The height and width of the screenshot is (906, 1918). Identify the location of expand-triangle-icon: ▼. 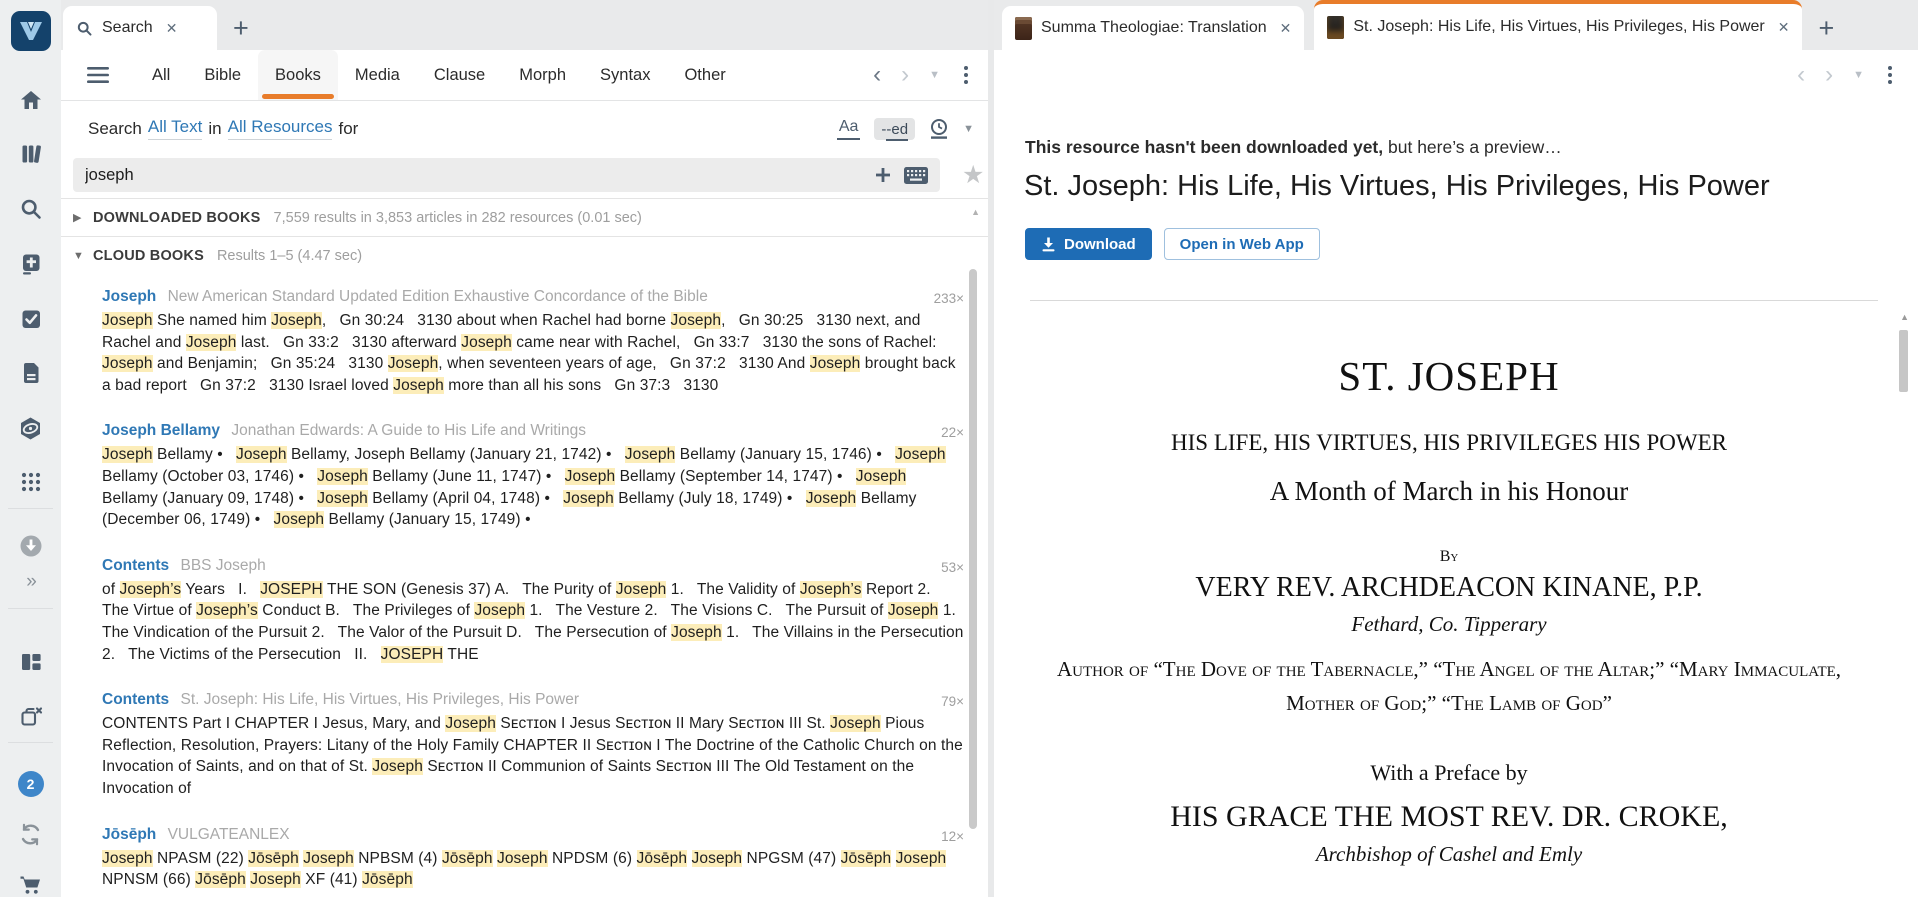
(83, 256).